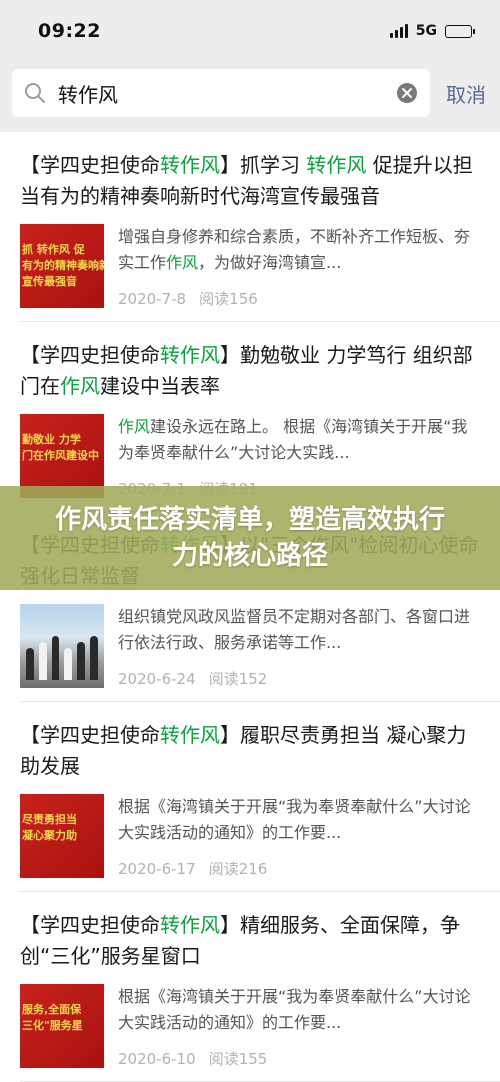 The width and height of the screenshot is (500, 1082). I want to click on thumbnail-line: 服务,全面保, so click(52, 1009).